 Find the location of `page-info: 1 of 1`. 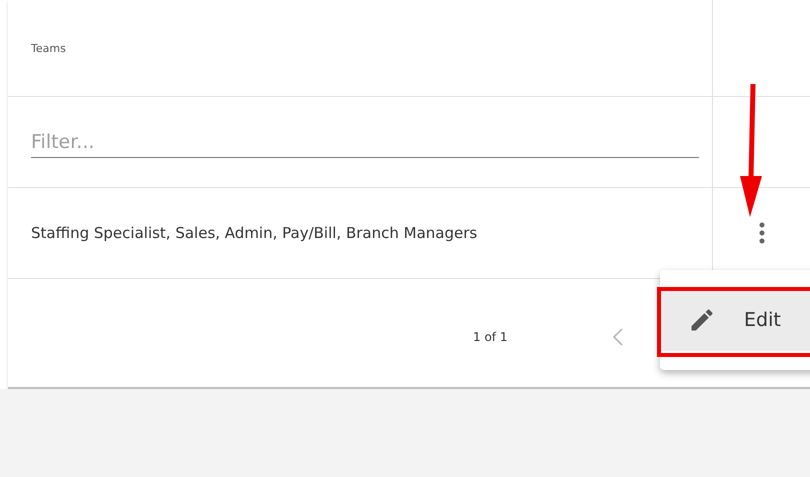

page-info: 1 of 1 is located at coordinates (490, 337).